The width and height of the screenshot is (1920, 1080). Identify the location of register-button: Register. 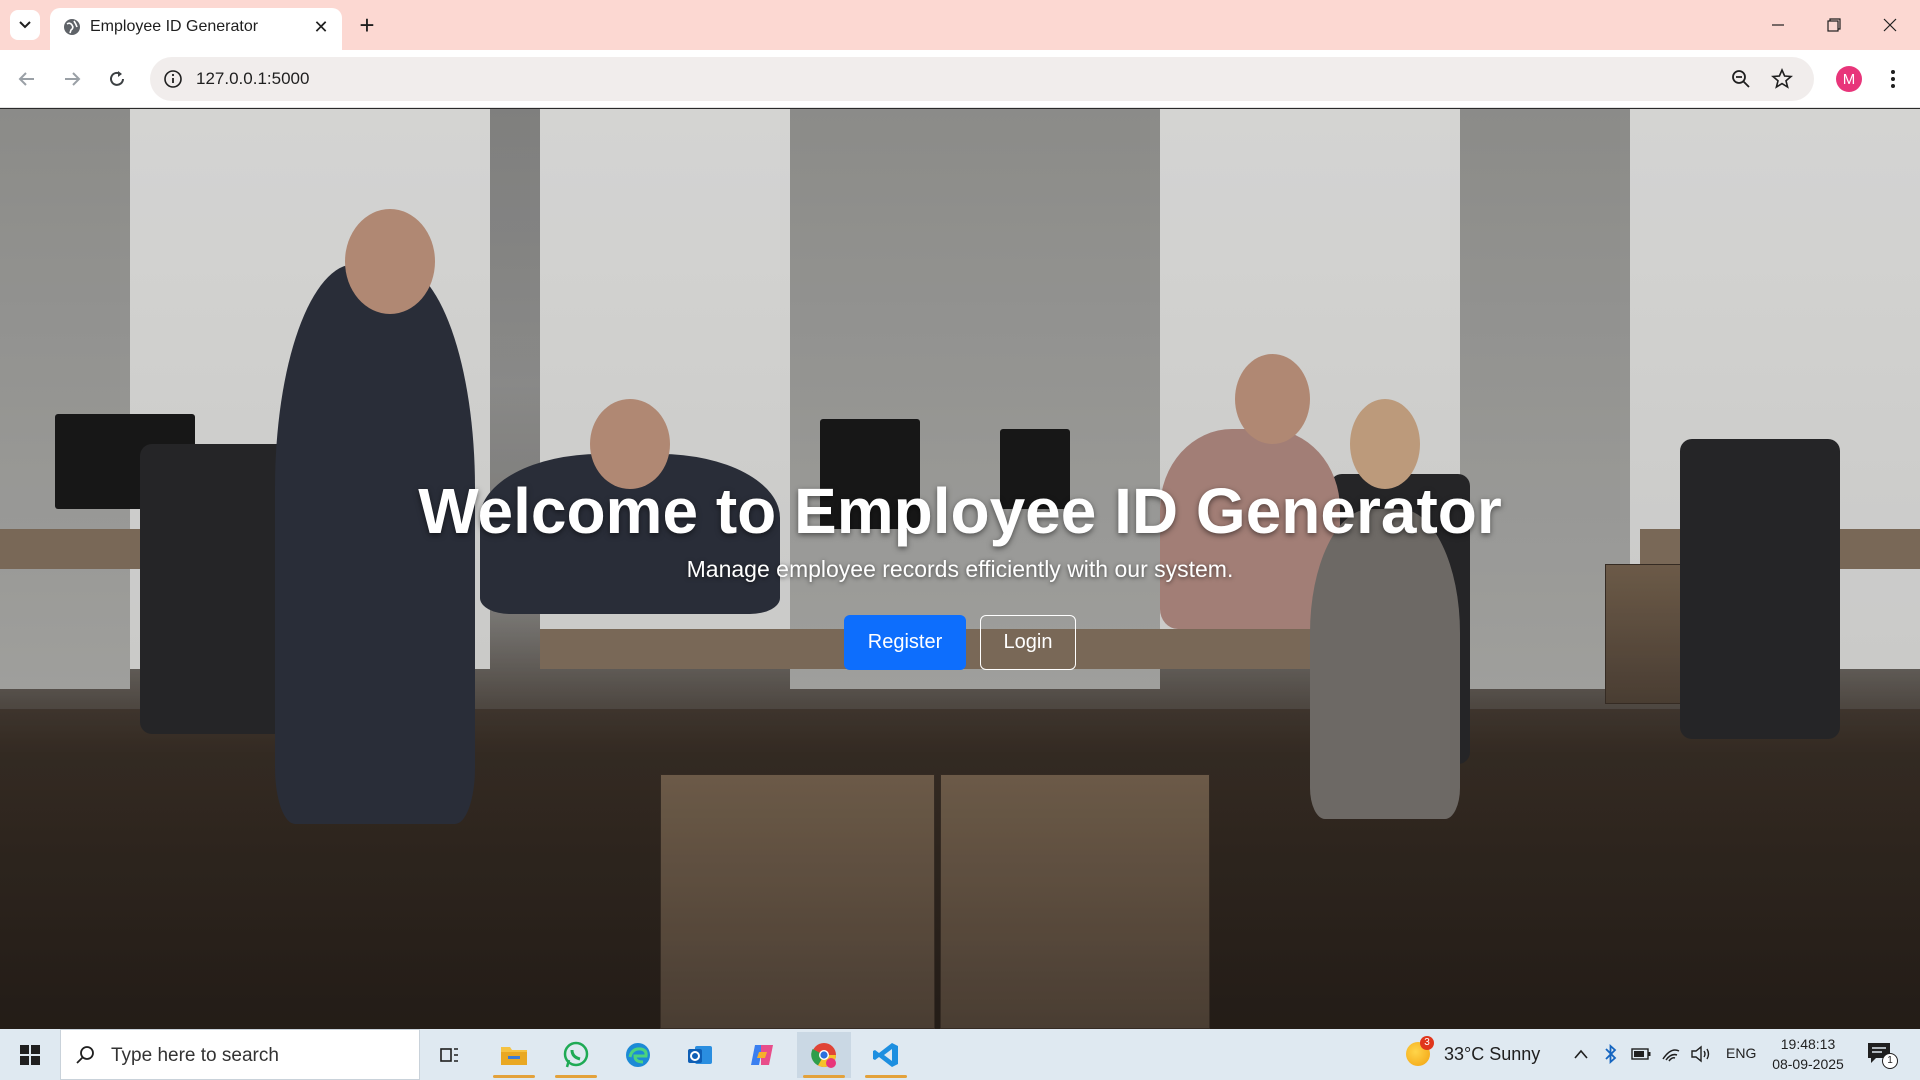
(905, 642).